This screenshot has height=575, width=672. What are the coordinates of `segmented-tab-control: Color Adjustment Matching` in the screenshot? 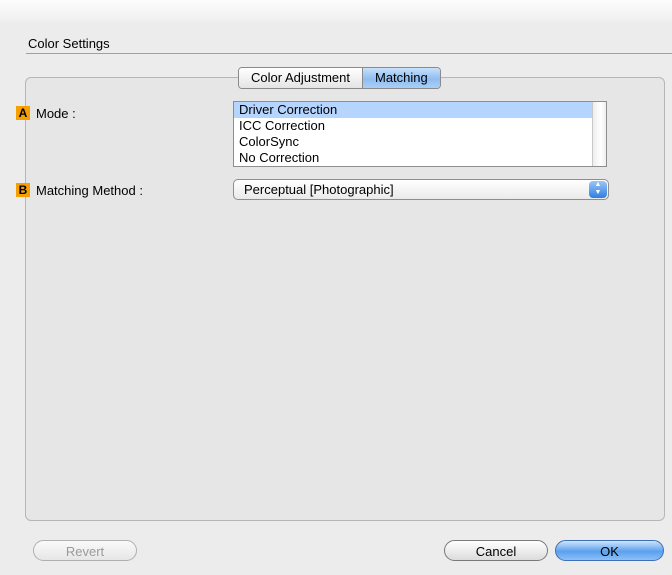 It's located at (339, 78).